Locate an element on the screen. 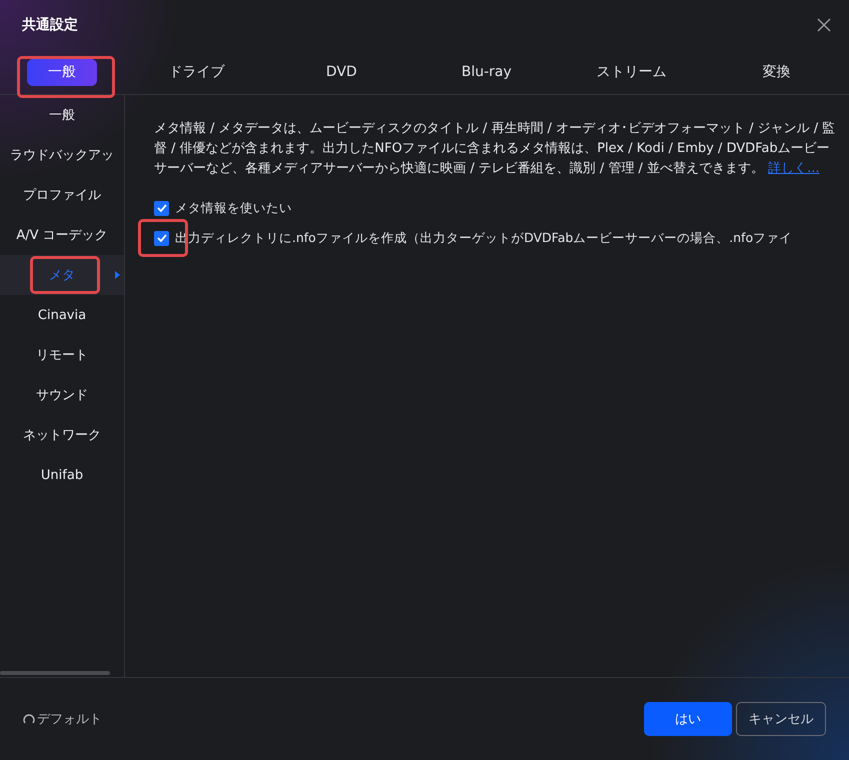  window-title: 共通設定 is located at coordinates (50, 25).